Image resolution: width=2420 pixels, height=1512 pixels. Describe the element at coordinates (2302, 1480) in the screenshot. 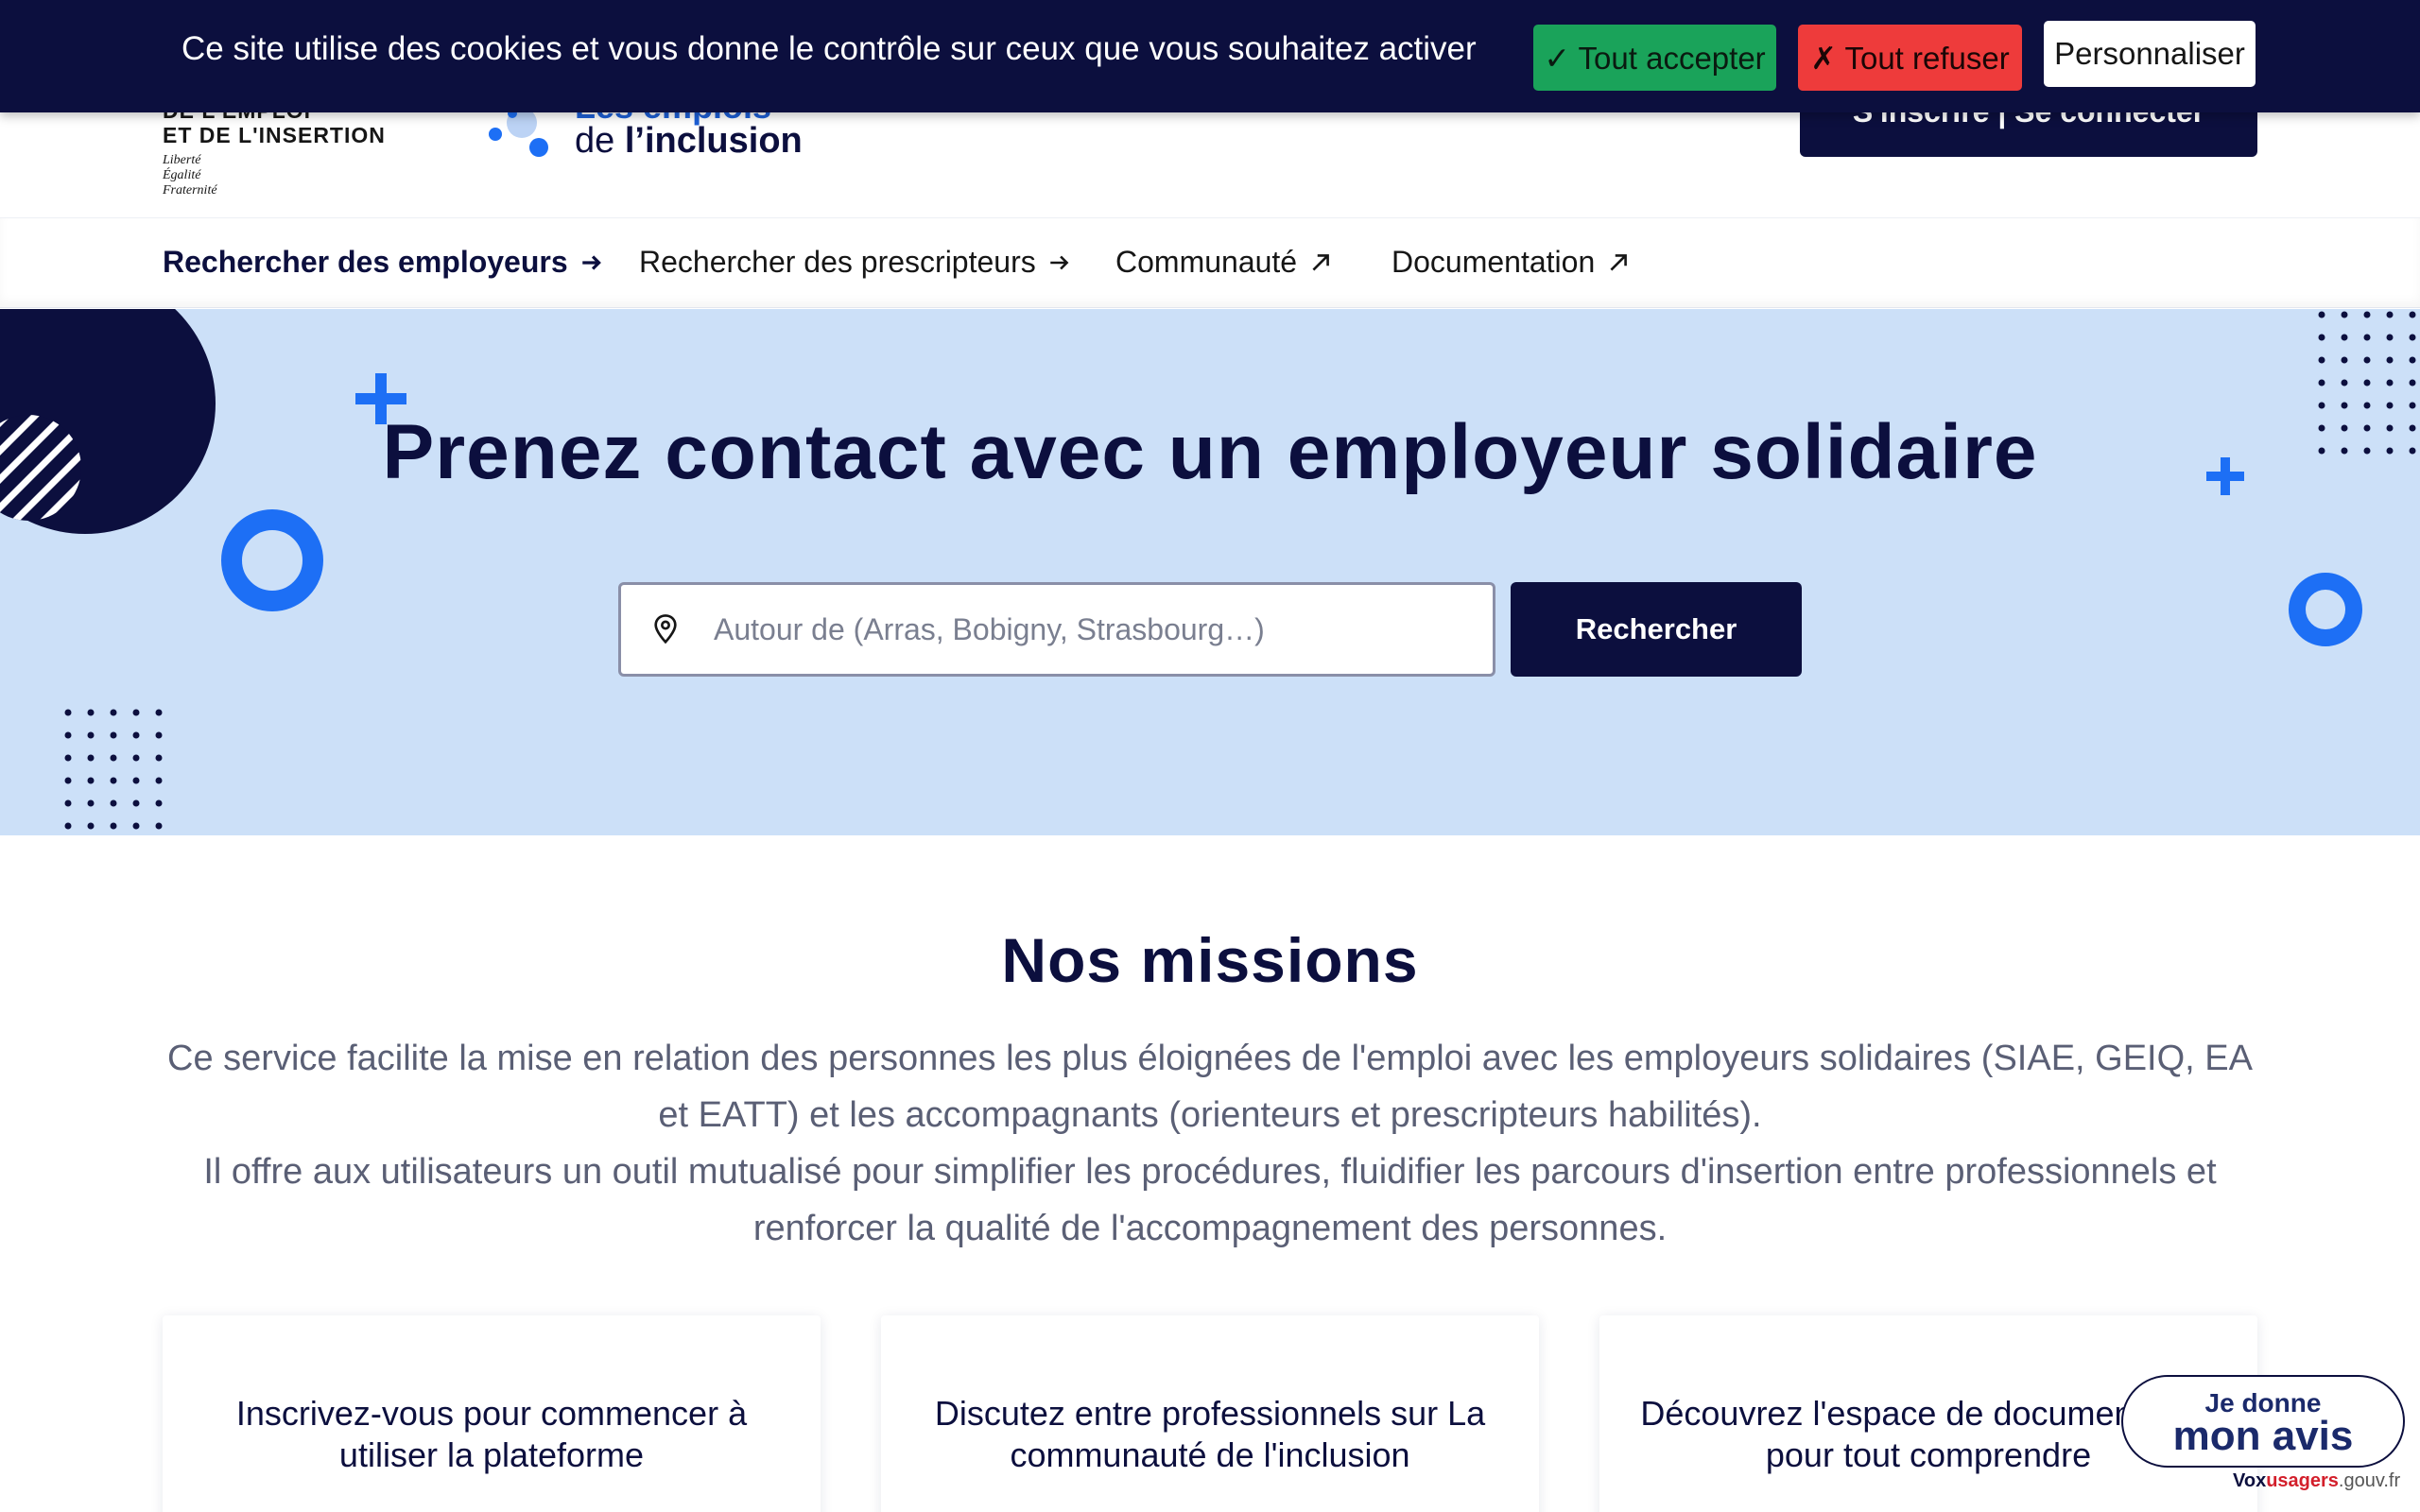

I see `vox-brand-mid: usagers` at that location.